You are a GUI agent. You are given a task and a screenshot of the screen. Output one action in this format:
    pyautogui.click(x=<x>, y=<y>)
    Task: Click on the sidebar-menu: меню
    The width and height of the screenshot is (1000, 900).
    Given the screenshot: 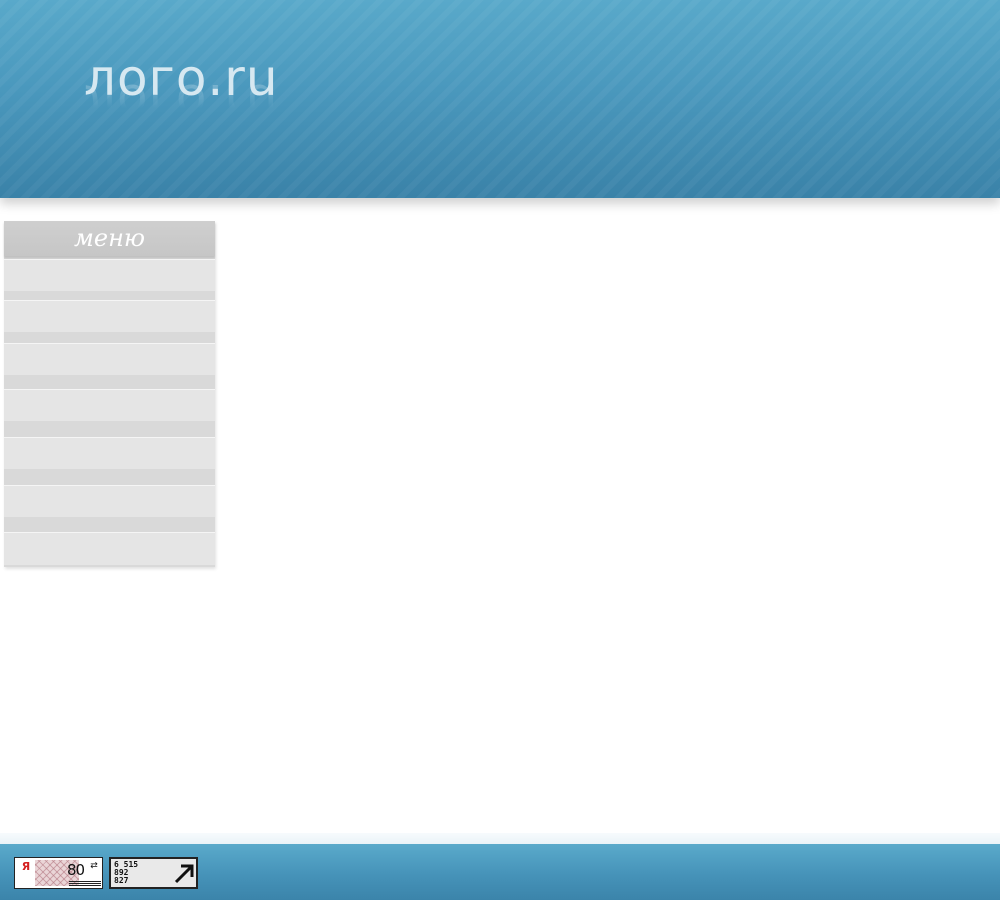 What is the action you would take?
    pyautogui.click(x=109, y=394)
    